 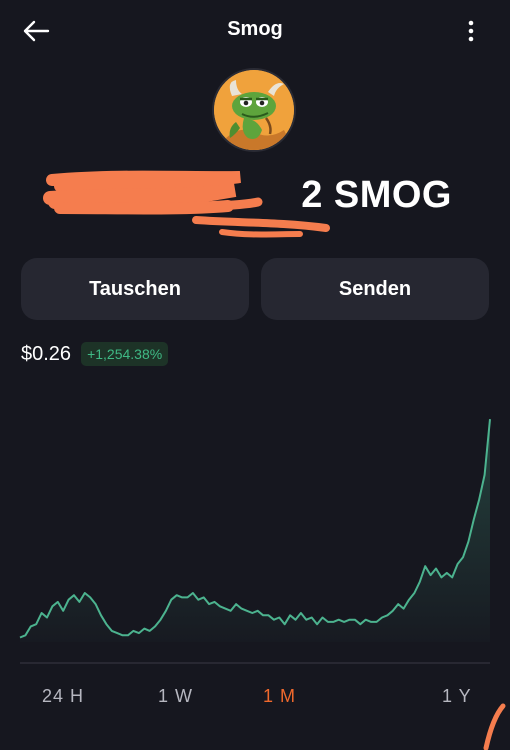 What do you see at coordinates (376, 195) in the screenshot?
I see `balance-amount: 2 SMOG` at bounding box center [376, 195].